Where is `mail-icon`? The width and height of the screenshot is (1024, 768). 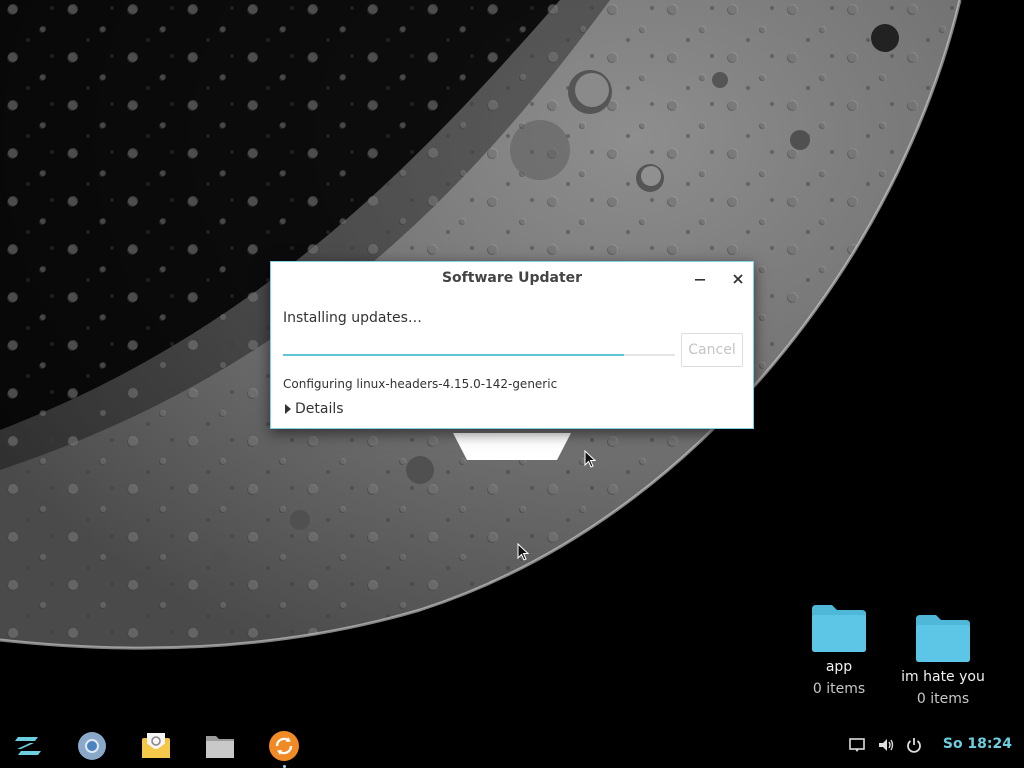
mail-icon is located at coordinates (156, 745).